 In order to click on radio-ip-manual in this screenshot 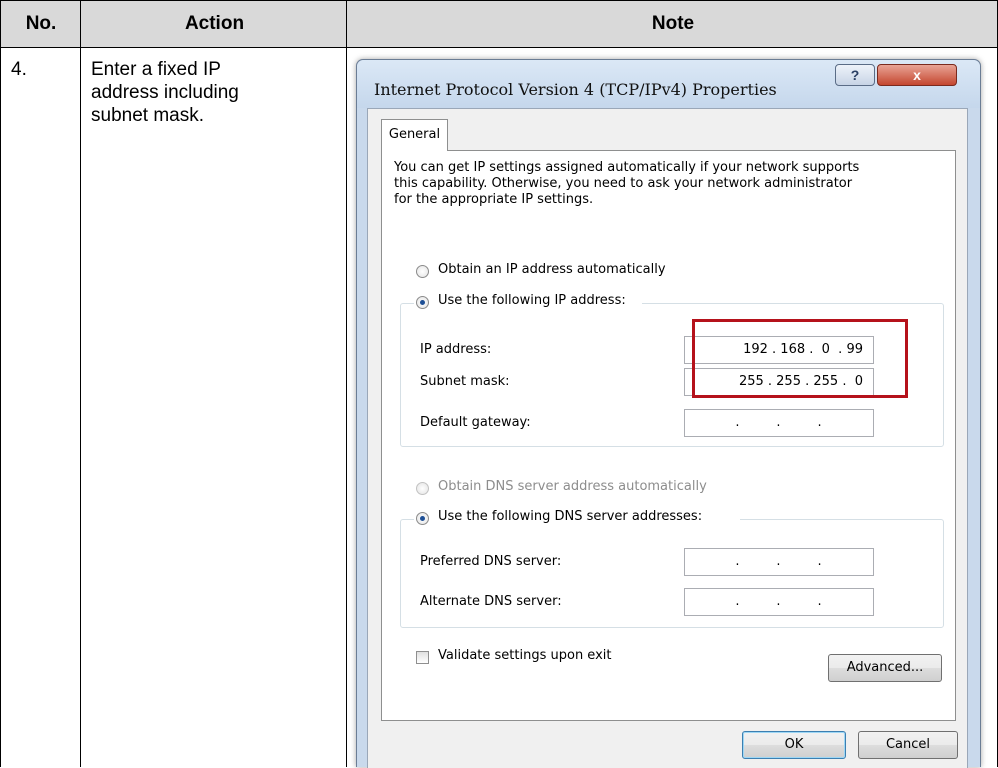, I will do `click(422, 302)`.